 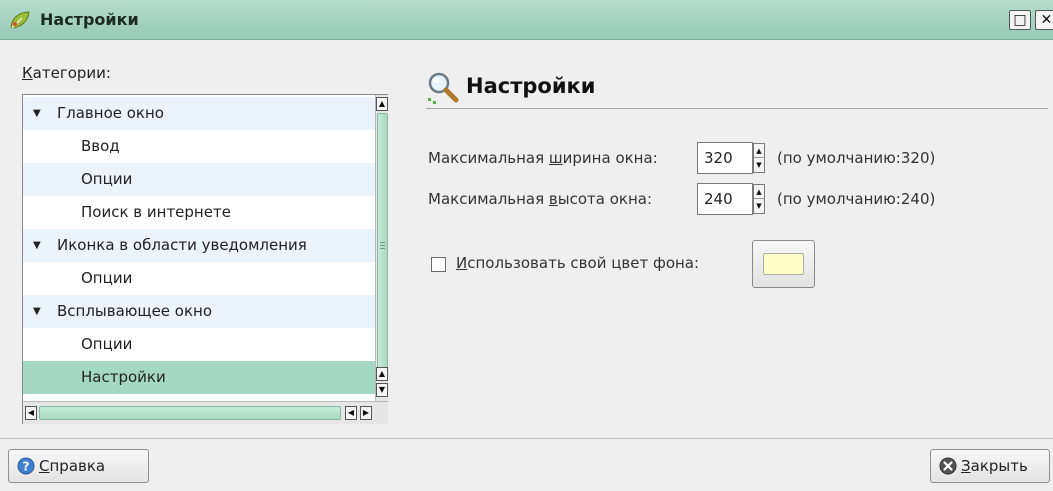 What do you see at coordinates (526, 20) in the screenshot?
I see `title-bar: Настройки □ ✕` at bounding box center [526, 20].